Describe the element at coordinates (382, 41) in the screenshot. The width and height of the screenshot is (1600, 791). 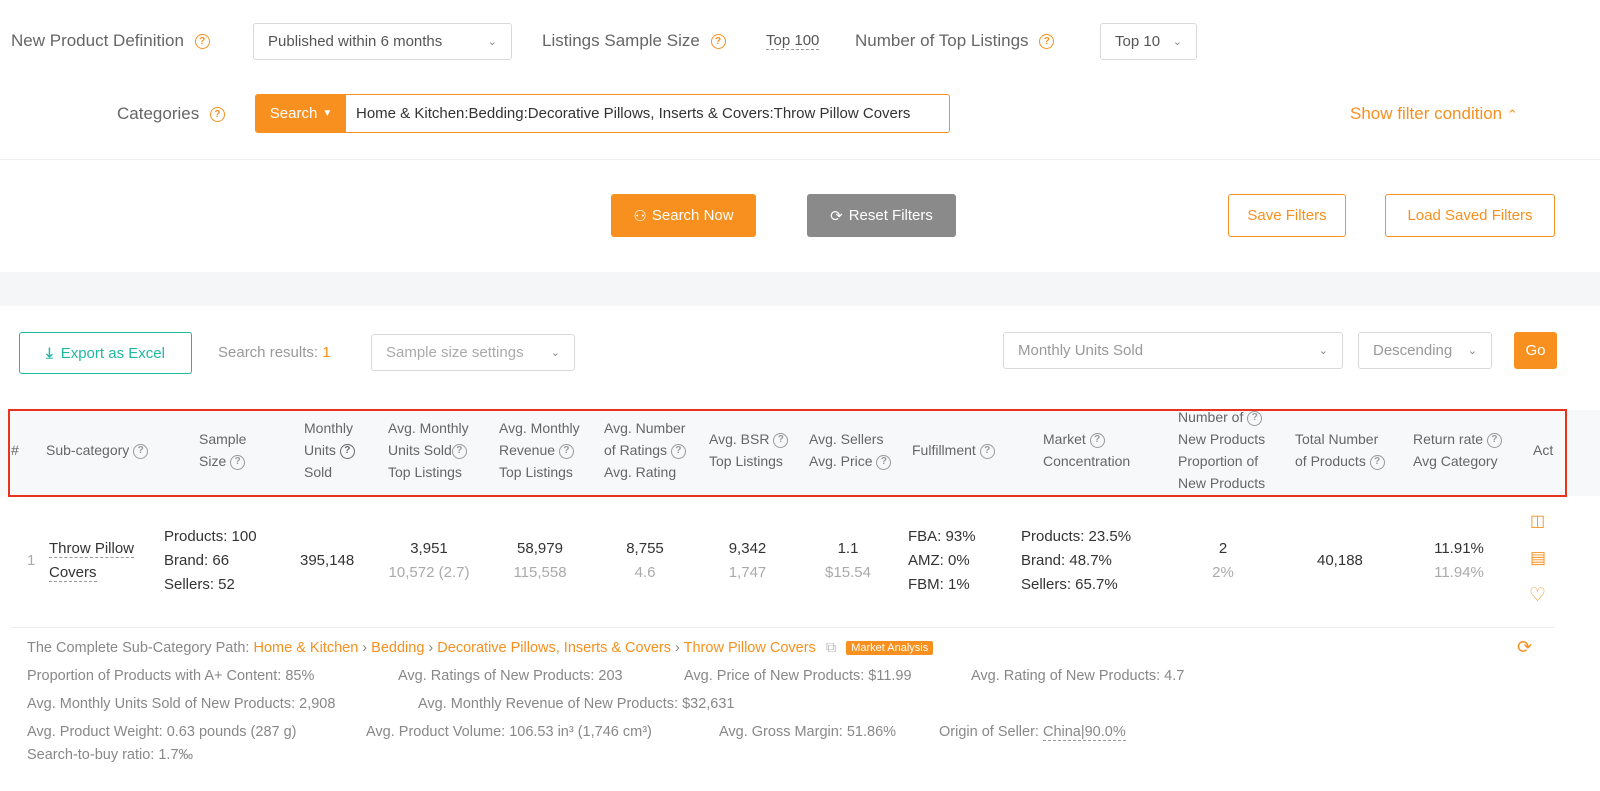
I see `new-product-select: Published within 6 months ⌄` at that location.